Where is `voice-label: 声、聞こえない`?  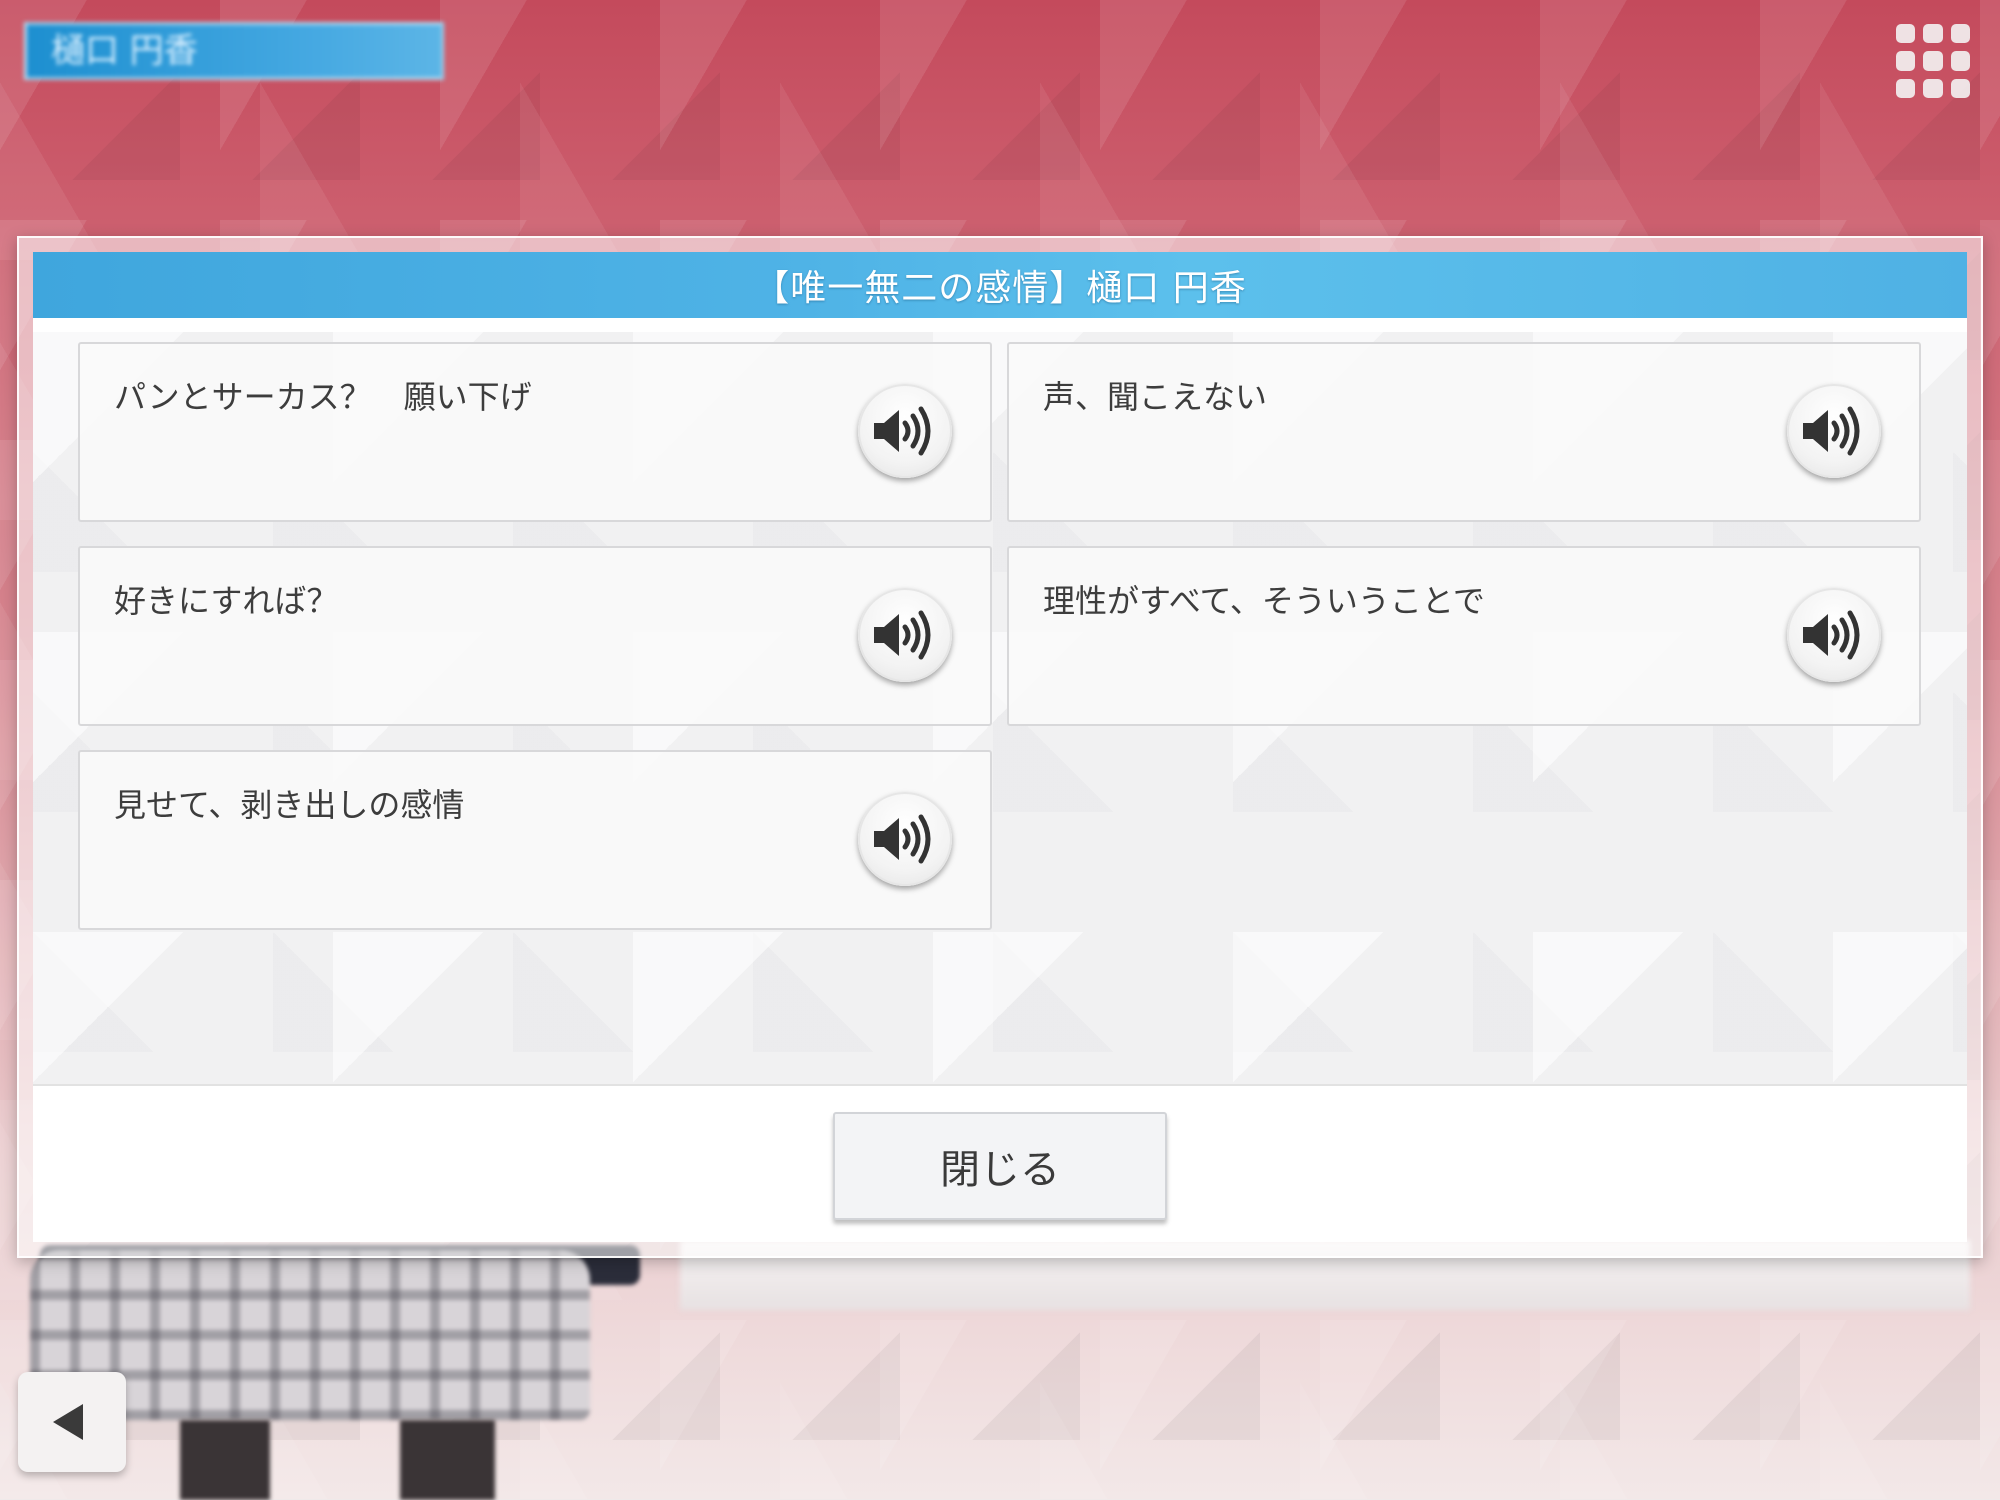
voice-label: 声、聞こえない is located at coordinates (1155, 397).